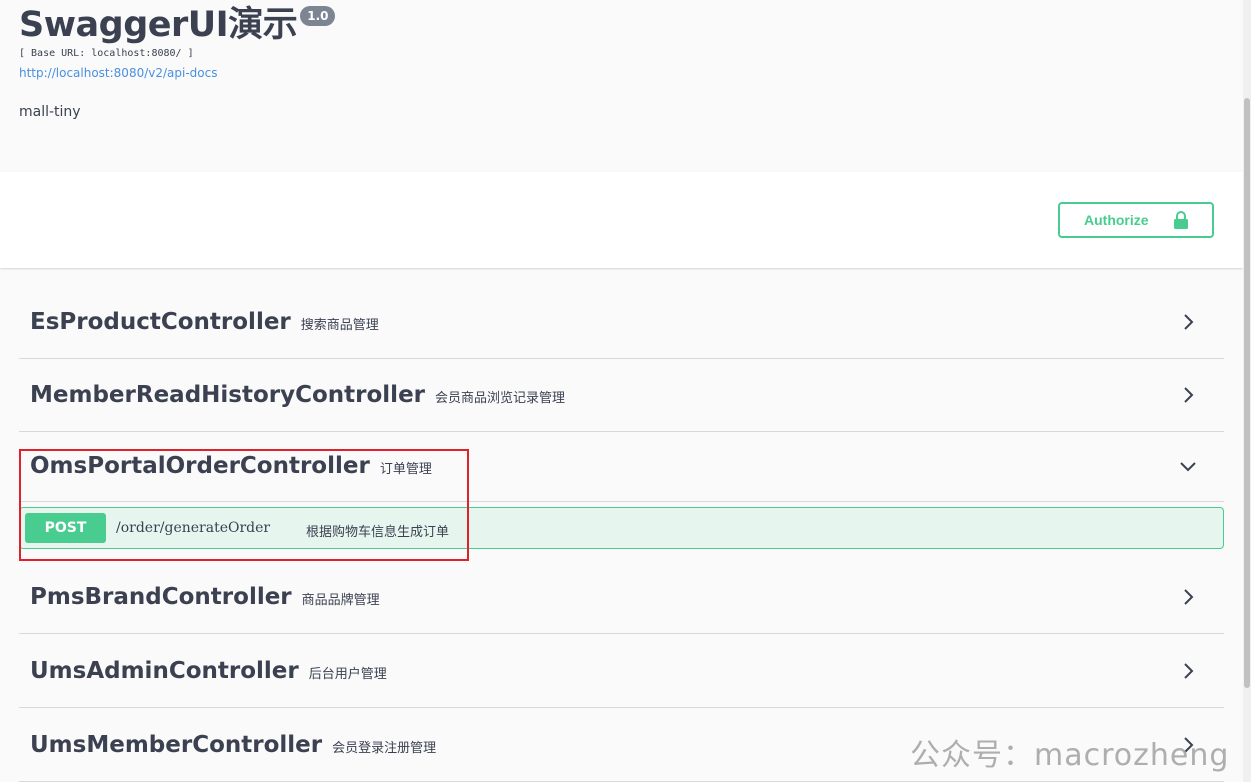  I want to click on page-title: SwaggerUI演示, so click(158, 25).